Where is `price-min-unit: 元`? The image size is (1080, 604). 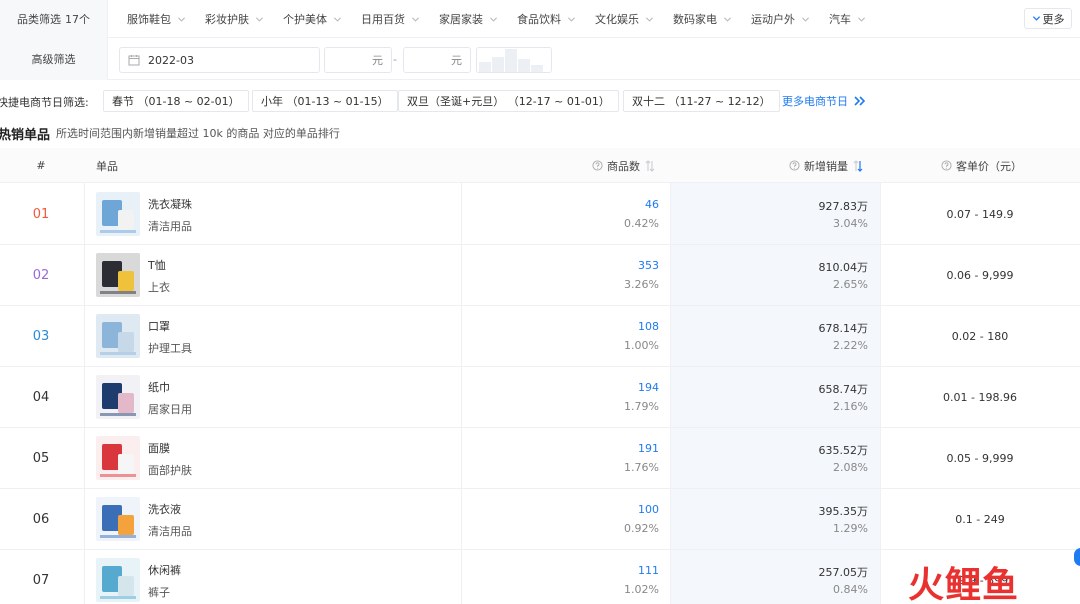
price-min-unit: 元 is located at coordinates (377, 60).